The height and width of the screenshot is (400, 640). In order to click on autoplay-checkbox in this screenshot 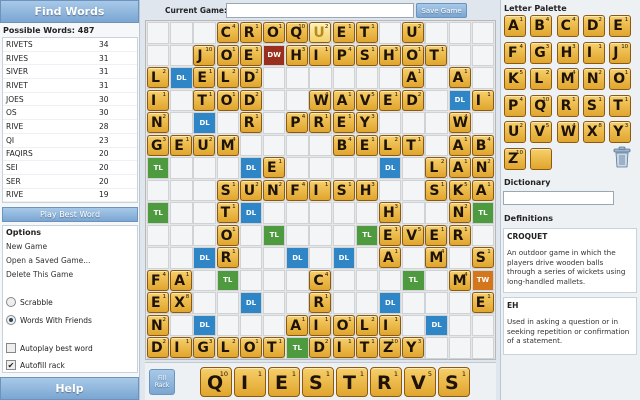, I will do `click(11, 348)`.